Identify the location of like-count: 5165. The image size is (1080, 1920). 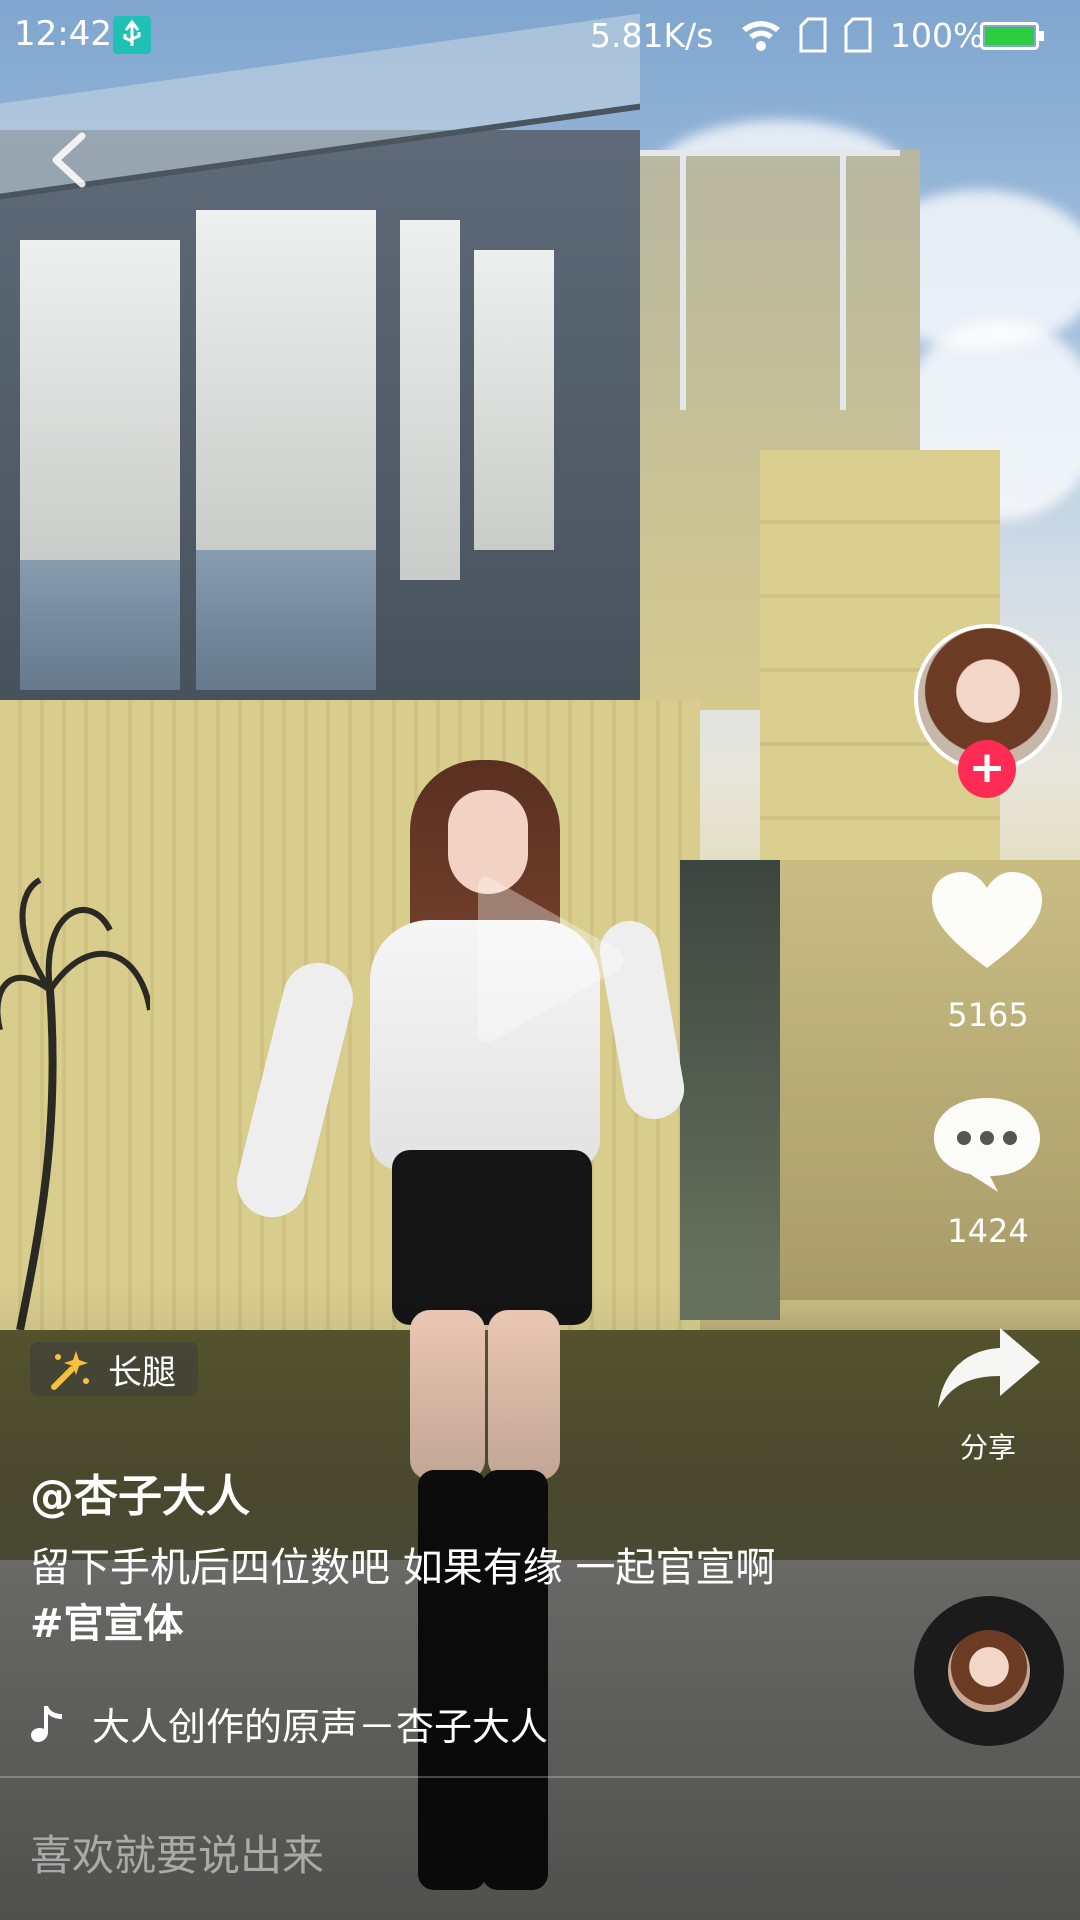
(988, 1015).